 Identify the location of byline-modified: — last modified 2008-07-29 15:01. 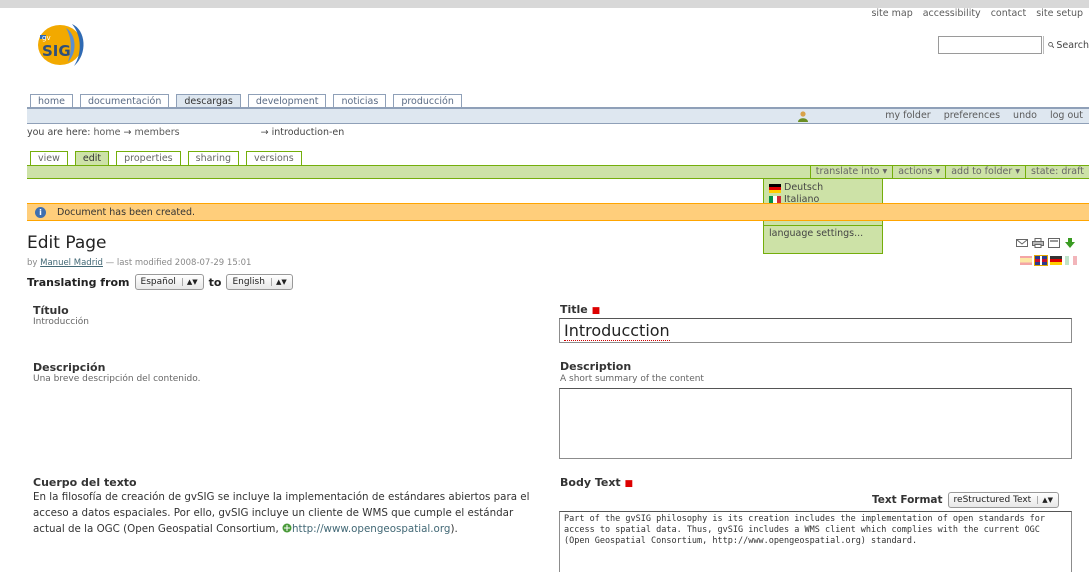
(178, 263).